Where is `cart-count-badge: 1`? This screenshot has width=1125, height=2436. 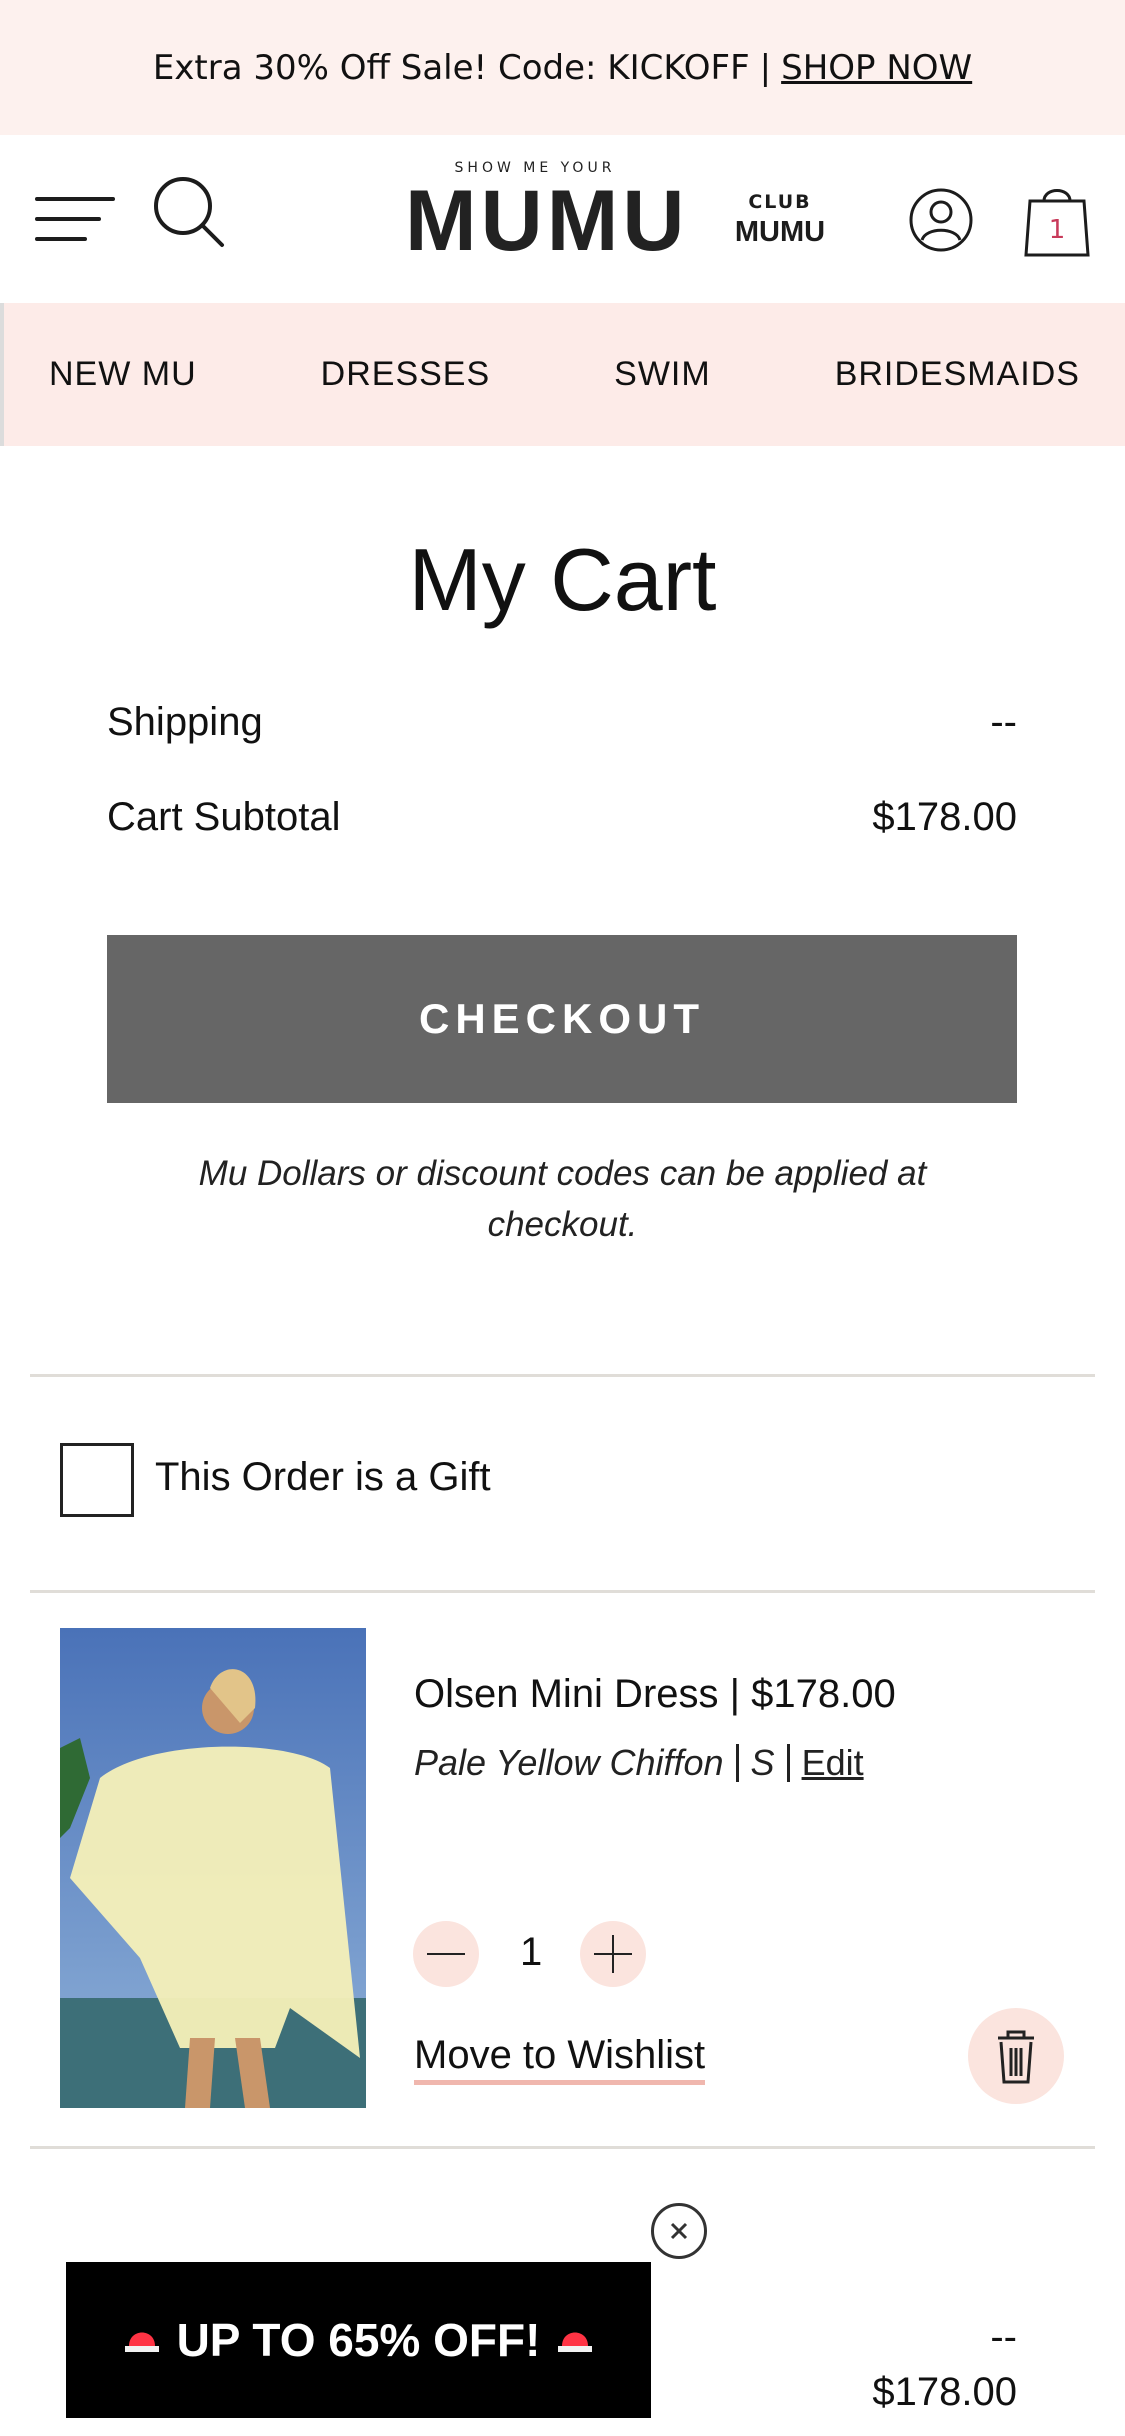 cart-count-badge: 1 is located at coordinates (1057, 230).